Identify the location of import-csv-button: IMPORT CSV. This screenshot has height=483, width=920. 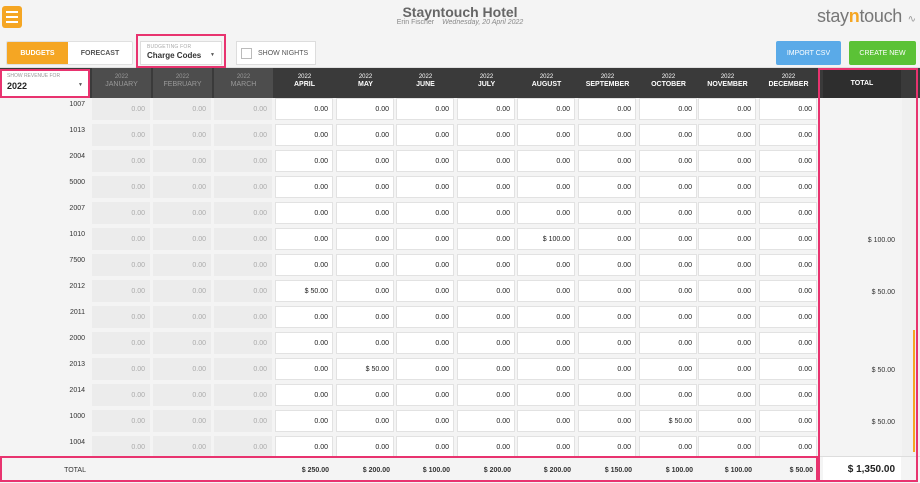
(808, 53).